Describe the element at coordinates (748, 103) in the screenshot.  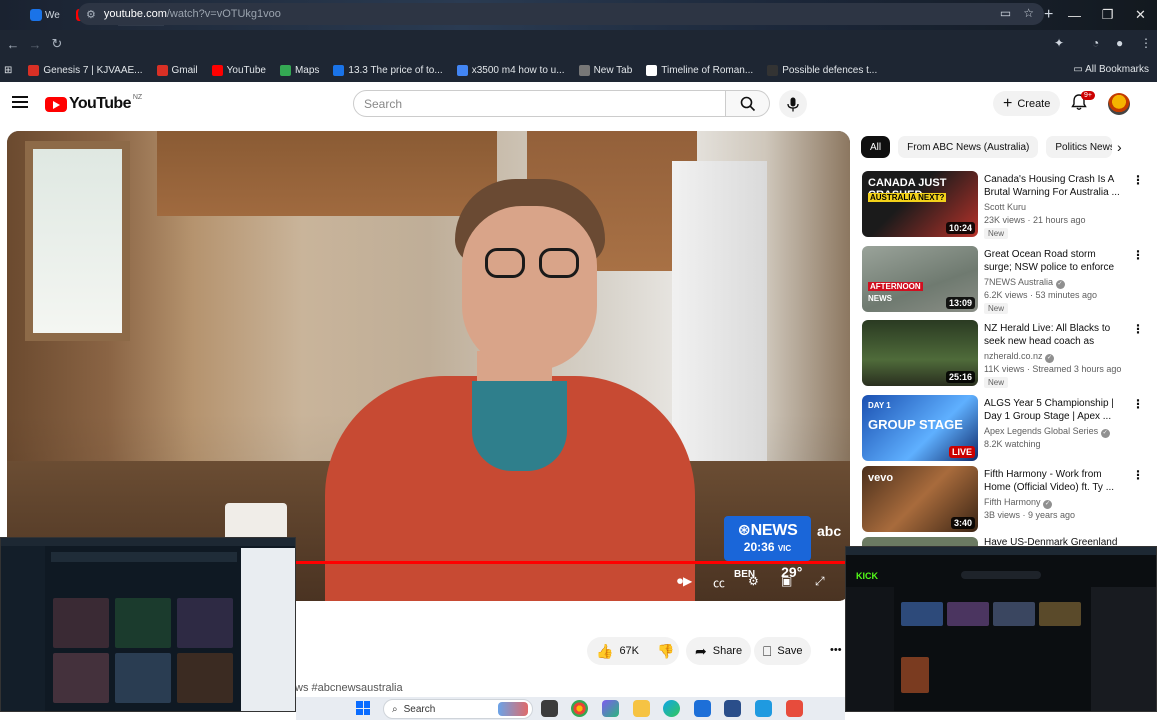
I see `search-button` at that location.